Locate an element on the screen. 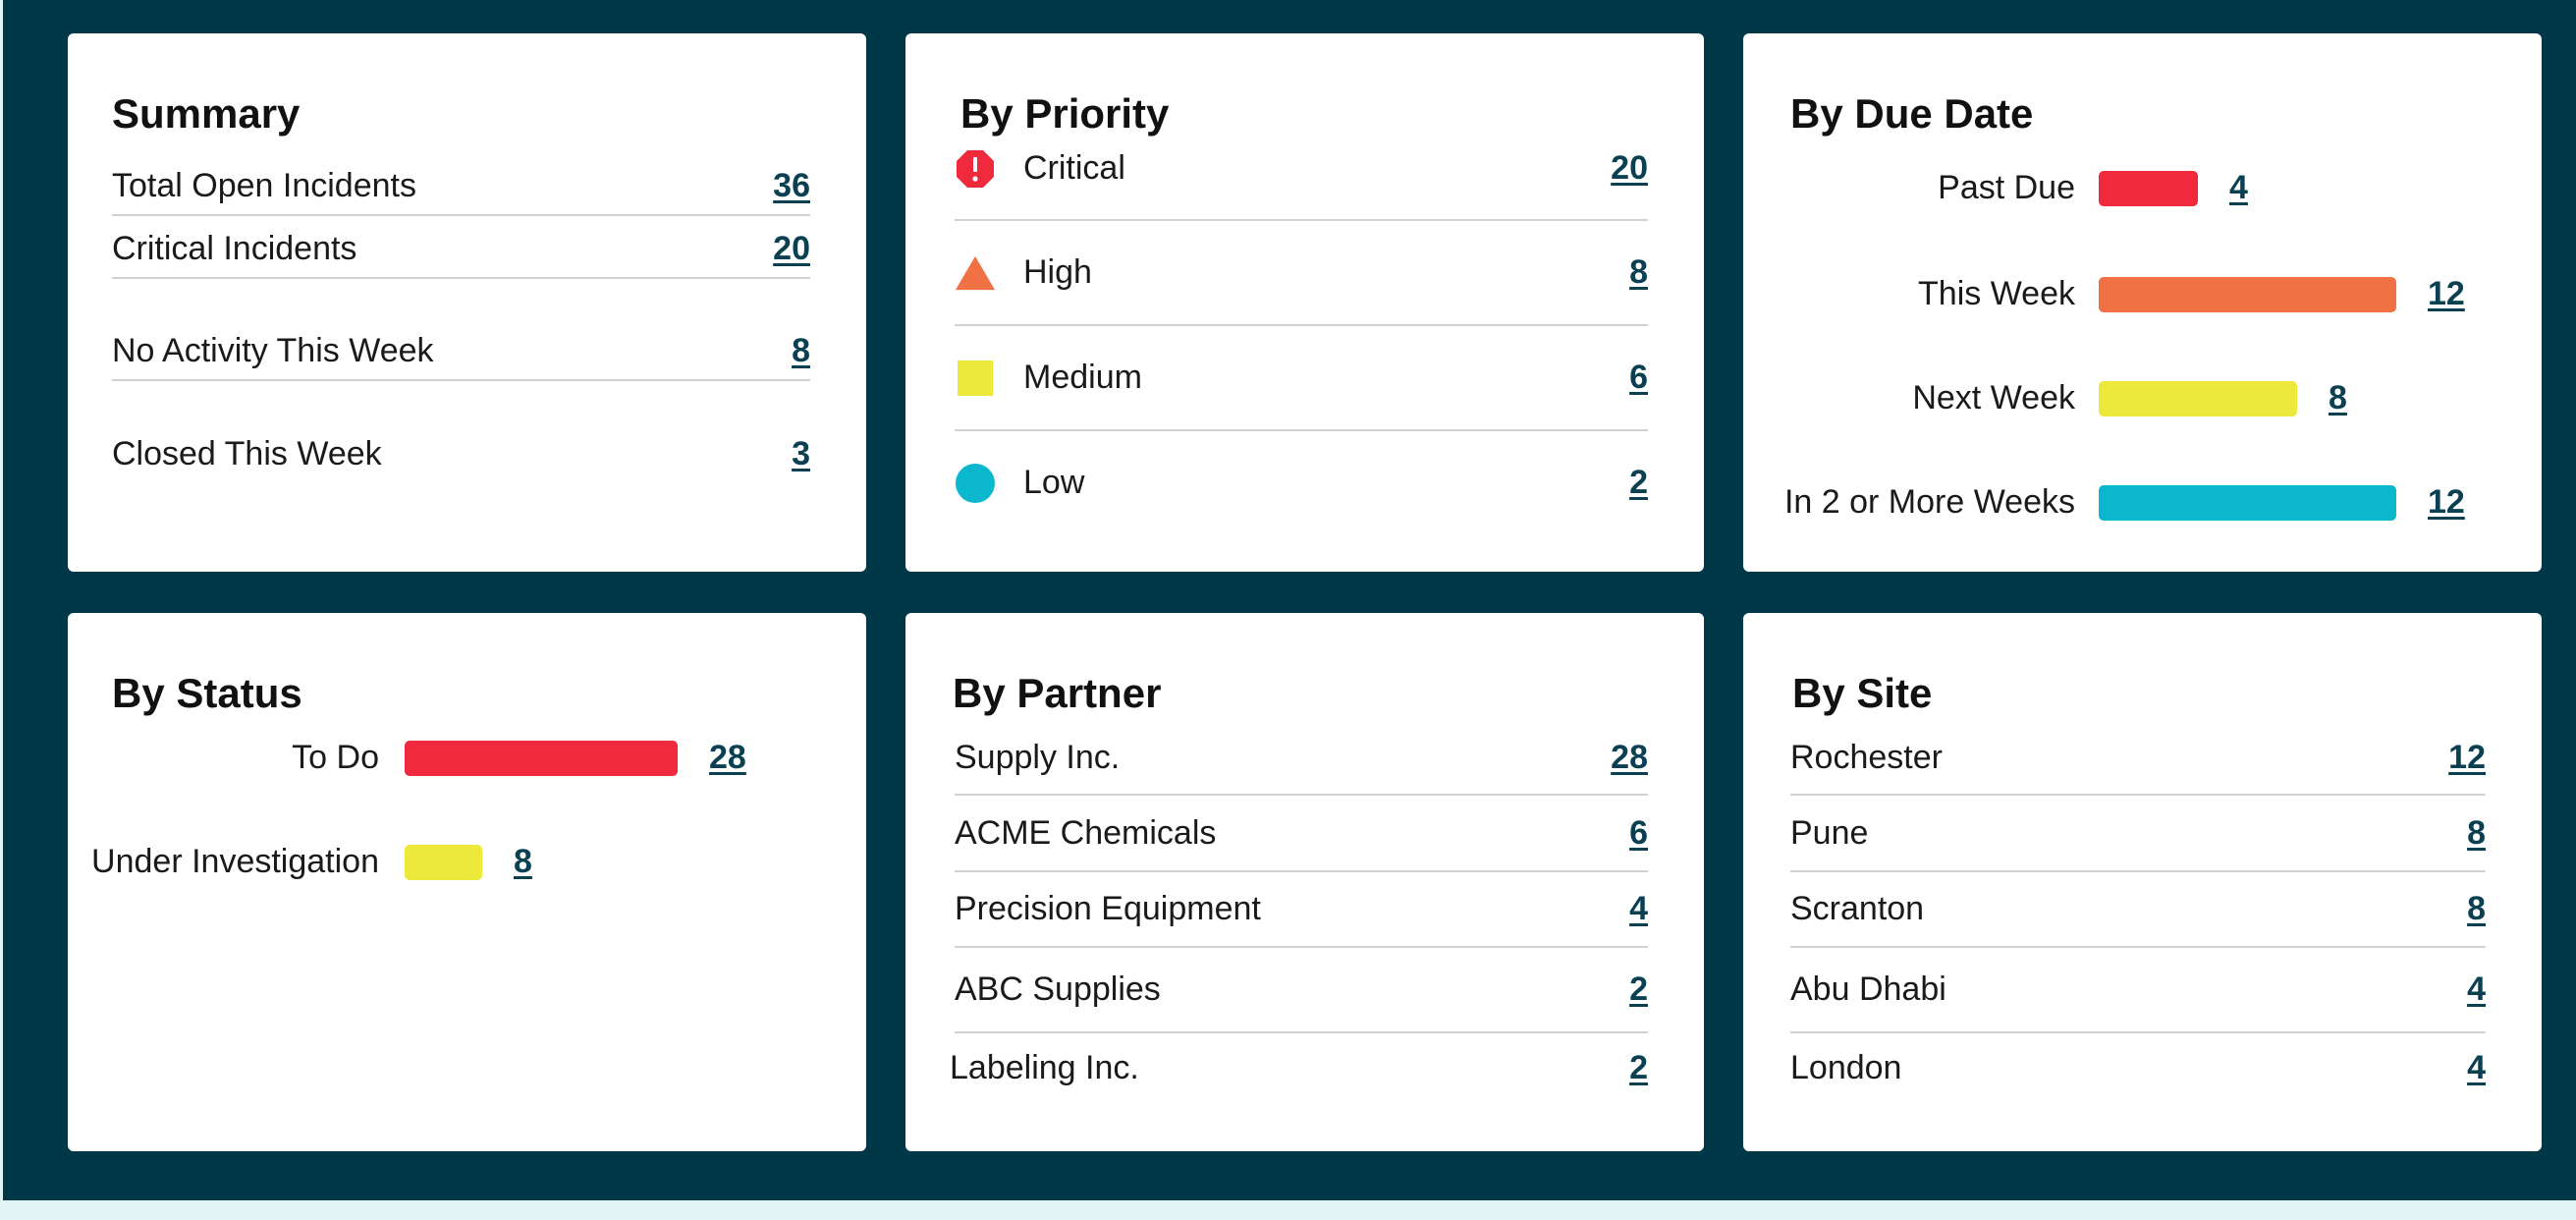 This screenshot has width=2576, height=1220. partner-row: Precision Equipment 4 is located at coordinates (1301, 910).